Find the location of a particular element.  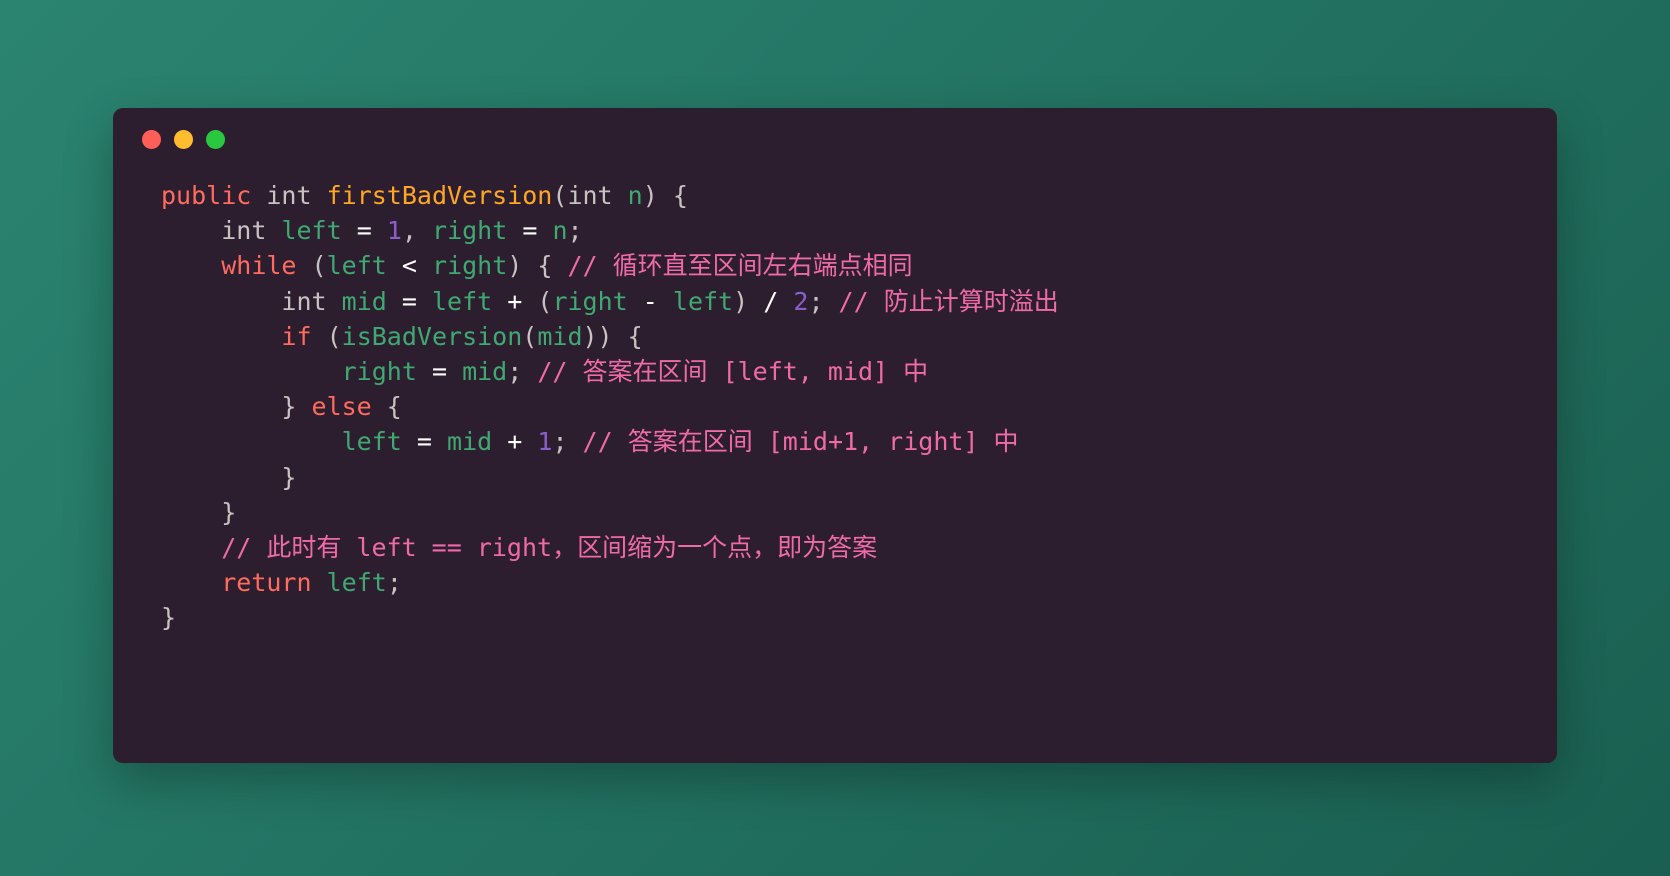

code-token: < is located at coordinates (409, 266).